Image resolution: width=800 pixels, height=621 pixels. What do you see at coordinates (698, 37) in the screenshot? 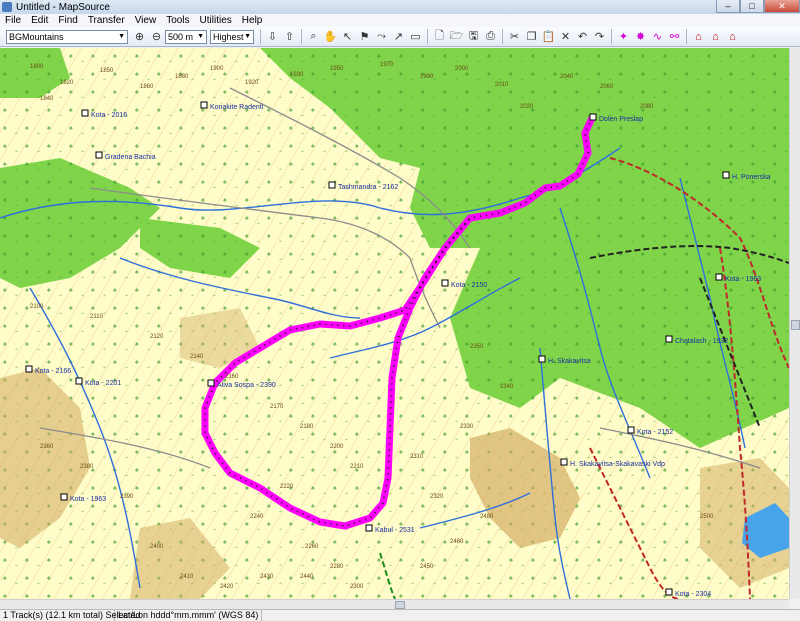
I see `find-places-icon: ⌂` at bounding box center [698, 37].